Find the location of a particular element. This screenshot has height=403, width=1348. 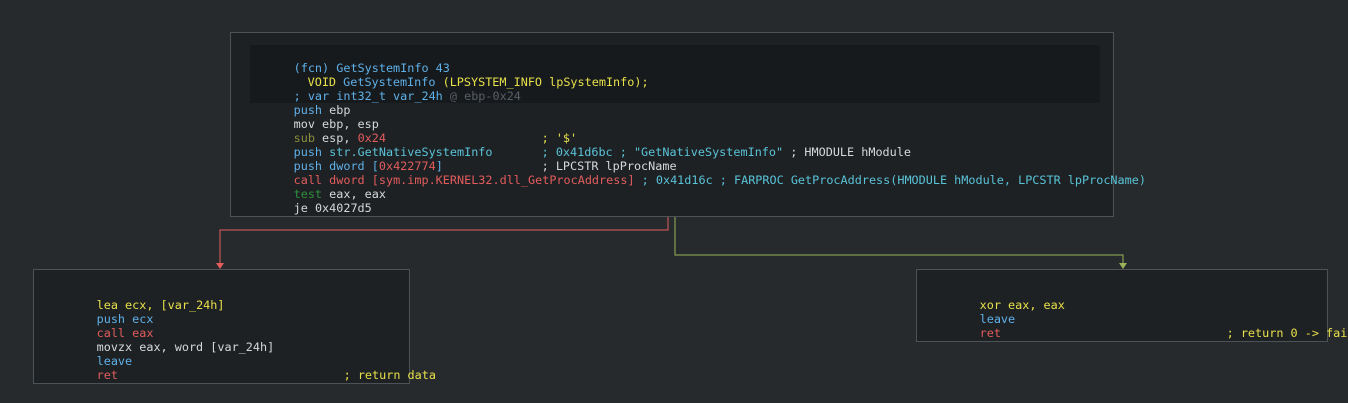

instruction-mov: mov ebp, esp is located at coordinates (315, 117).